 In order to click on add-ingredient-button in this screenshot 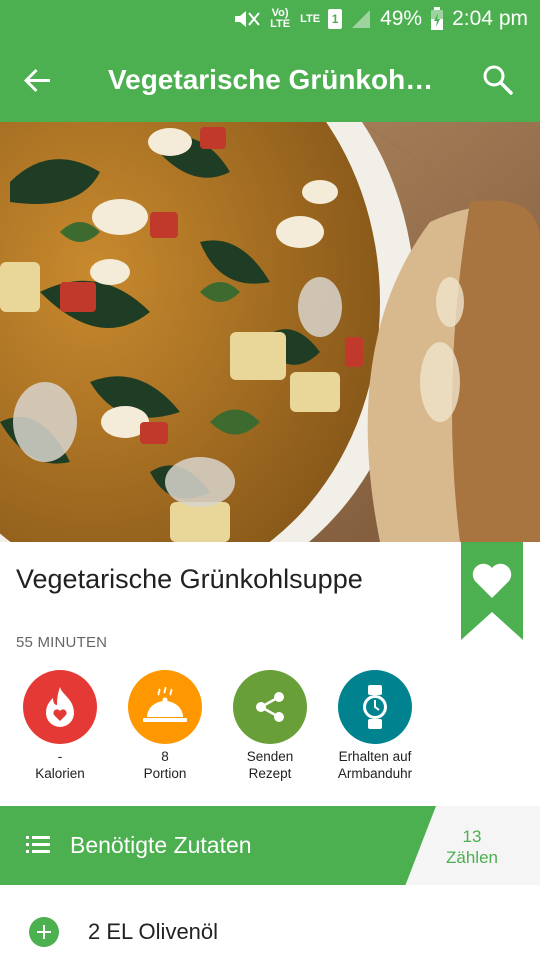, I will do `click(44, 932)`.